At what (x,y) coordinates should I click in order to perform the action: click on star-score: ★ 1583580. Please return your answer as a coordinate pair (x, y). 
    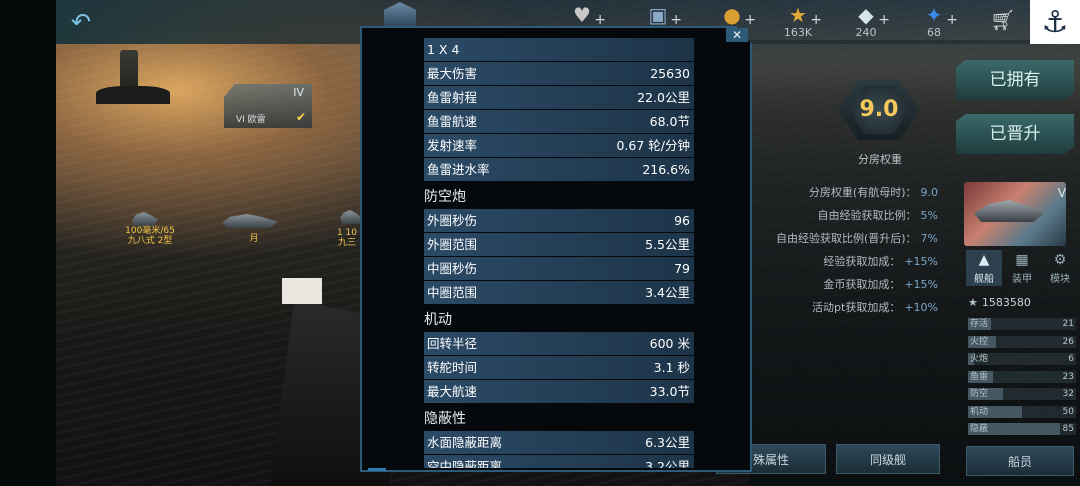
    Looking at the image, I should click on (999, 302).